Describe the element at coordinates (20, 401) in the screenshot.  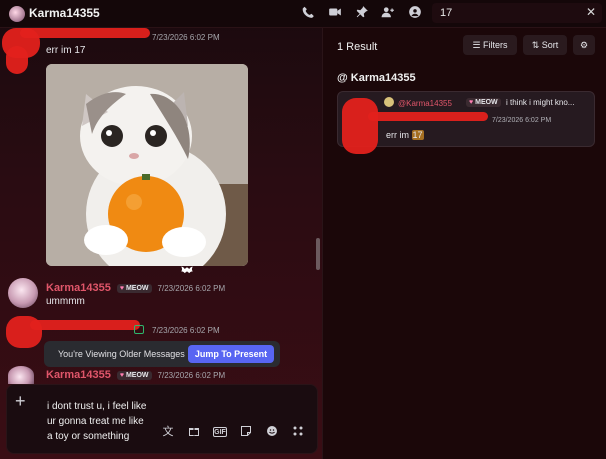
I see `add-attachment-icon: +` at that location.